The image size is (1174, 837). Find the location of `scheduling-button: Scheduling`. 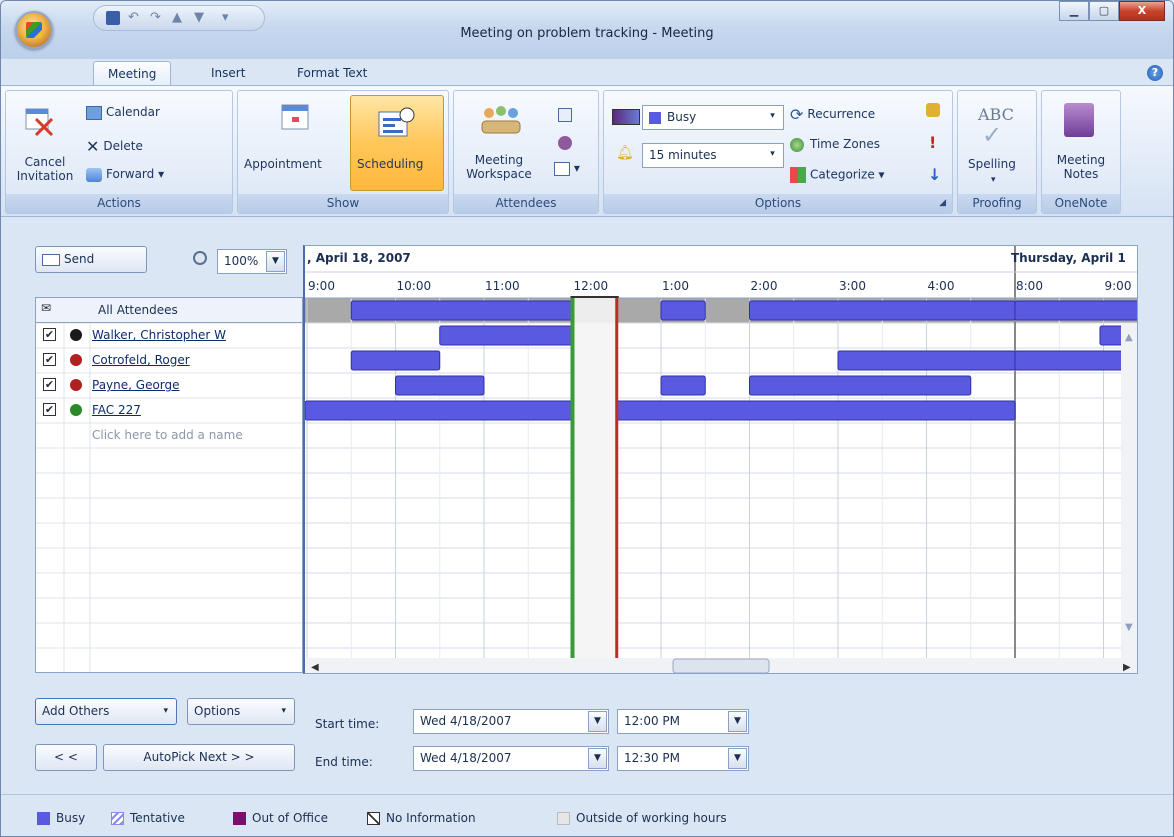

scheduling-button: Scheduling is located at coordinates (397, 143).